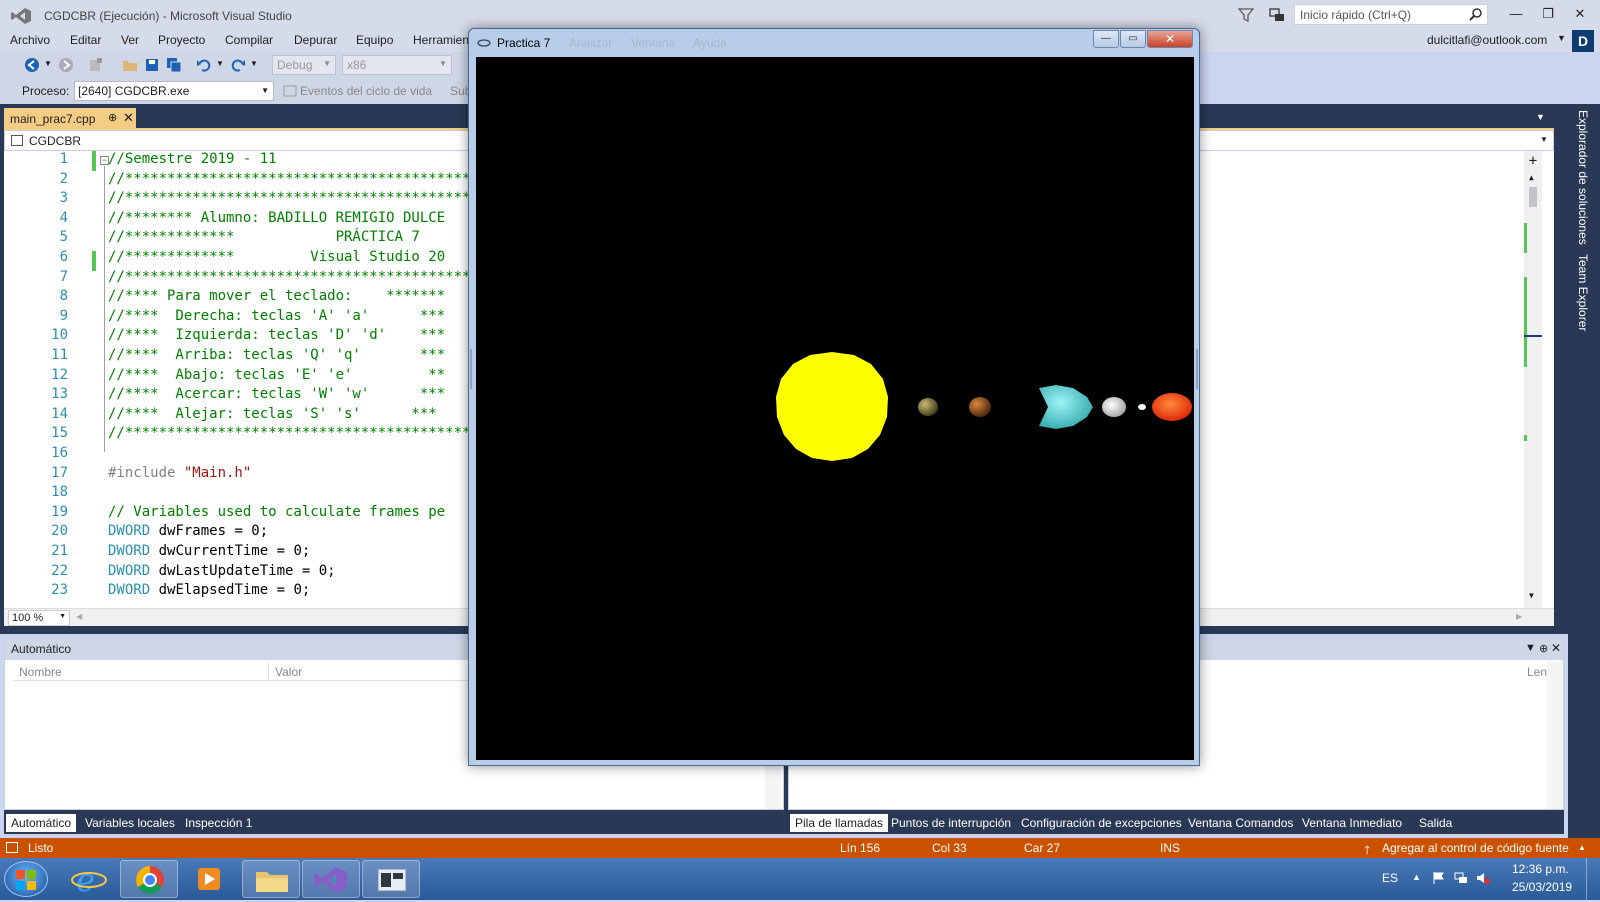 This screenshot has width=1600, height=902. Describe the element at coordinates (1390, 878) in the screenshot. I see `language-indicator: ES` at that location.